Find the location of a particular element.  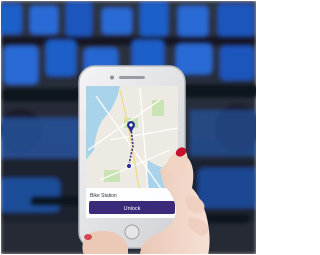

home-button is located at coordinates (132, 232).